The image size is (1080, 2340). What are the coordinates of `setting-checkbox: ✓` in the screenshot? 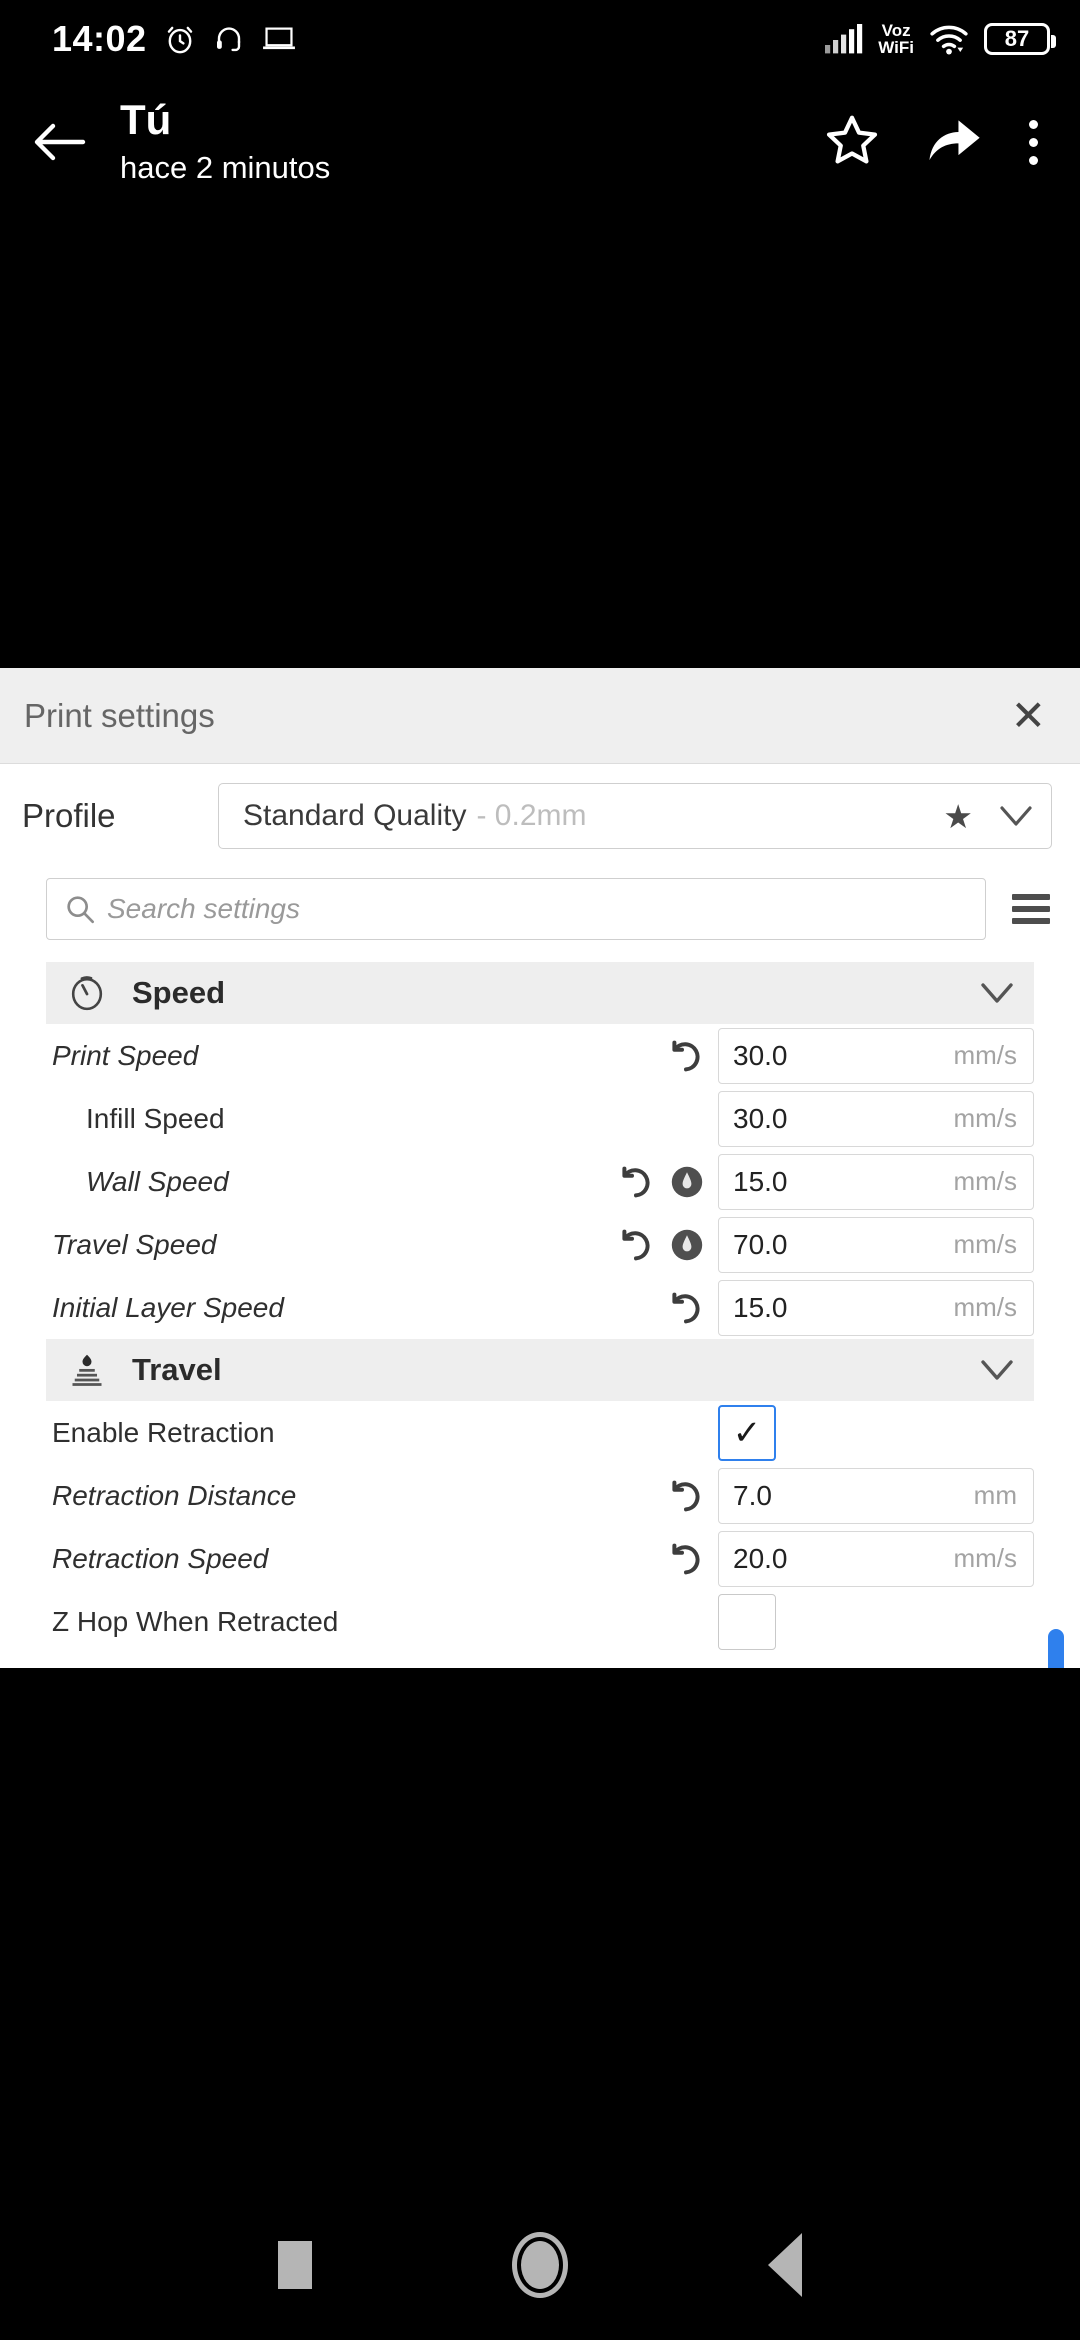 It's located at (747, 1432).